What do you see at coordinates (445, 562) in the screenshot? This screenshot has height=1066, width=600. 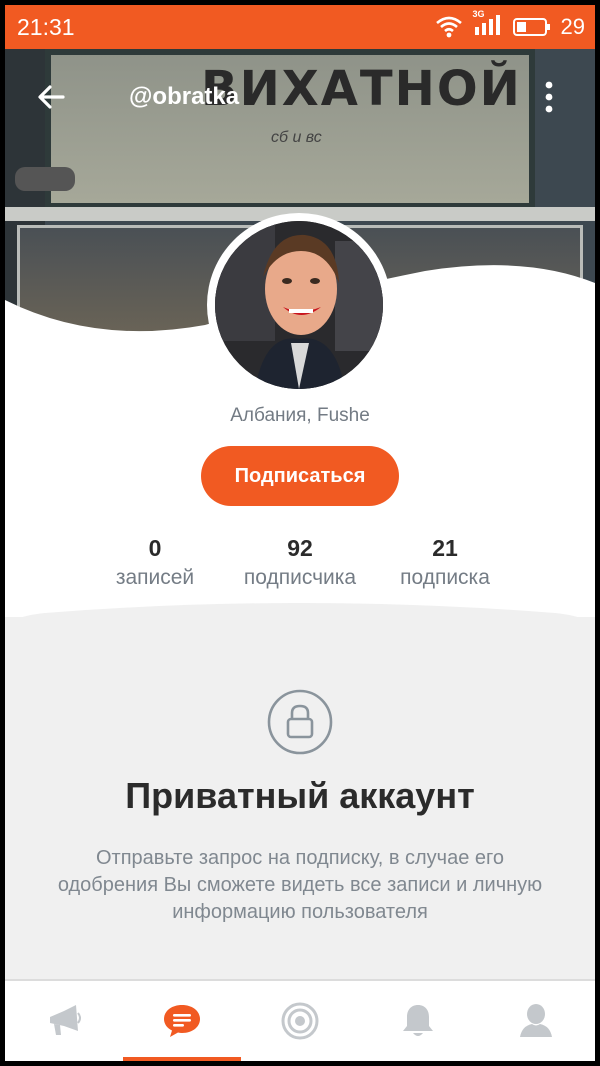 I see `stat-following: 21 подписка` at bounding box center [445, 562].